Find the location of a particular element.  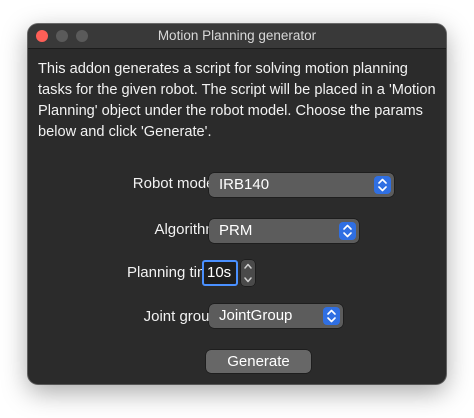

robot-model-select: IRB140 is located at coordinates (301, 185).